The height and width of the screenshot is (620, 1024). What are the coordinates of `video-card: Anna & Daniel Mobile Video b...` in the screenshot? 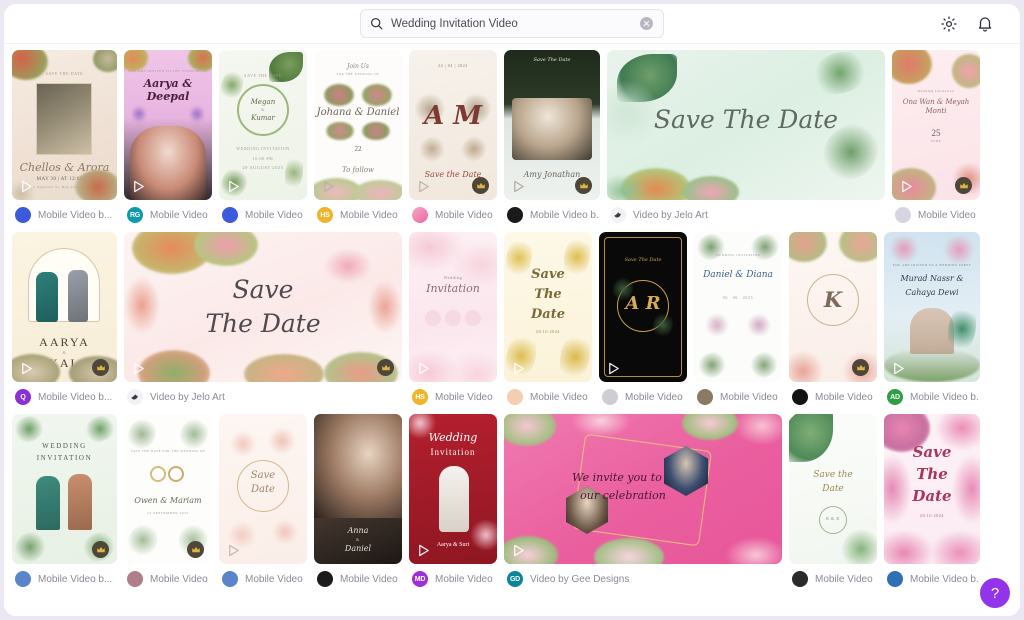 It's located at (358, 505).